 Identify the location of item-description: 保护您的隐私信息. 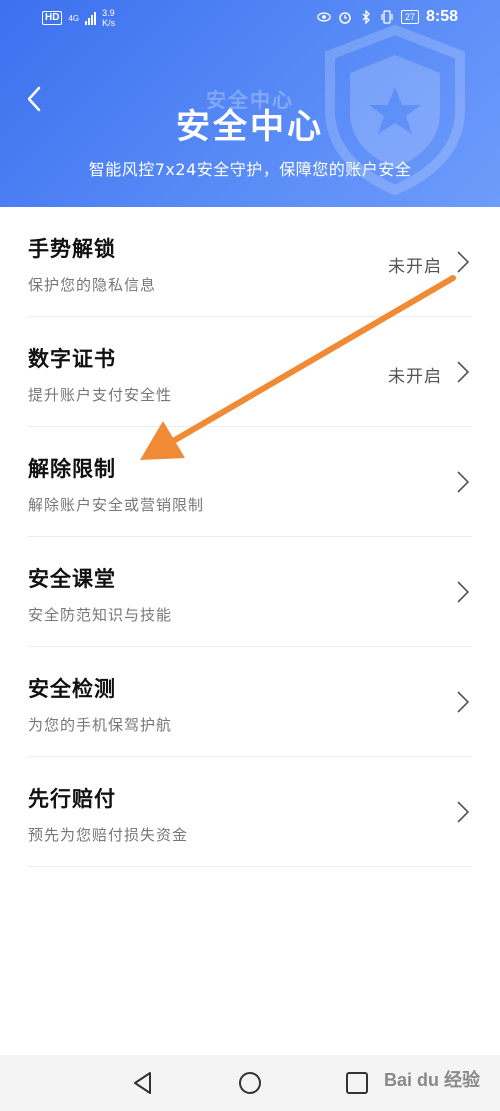
(92, 285).